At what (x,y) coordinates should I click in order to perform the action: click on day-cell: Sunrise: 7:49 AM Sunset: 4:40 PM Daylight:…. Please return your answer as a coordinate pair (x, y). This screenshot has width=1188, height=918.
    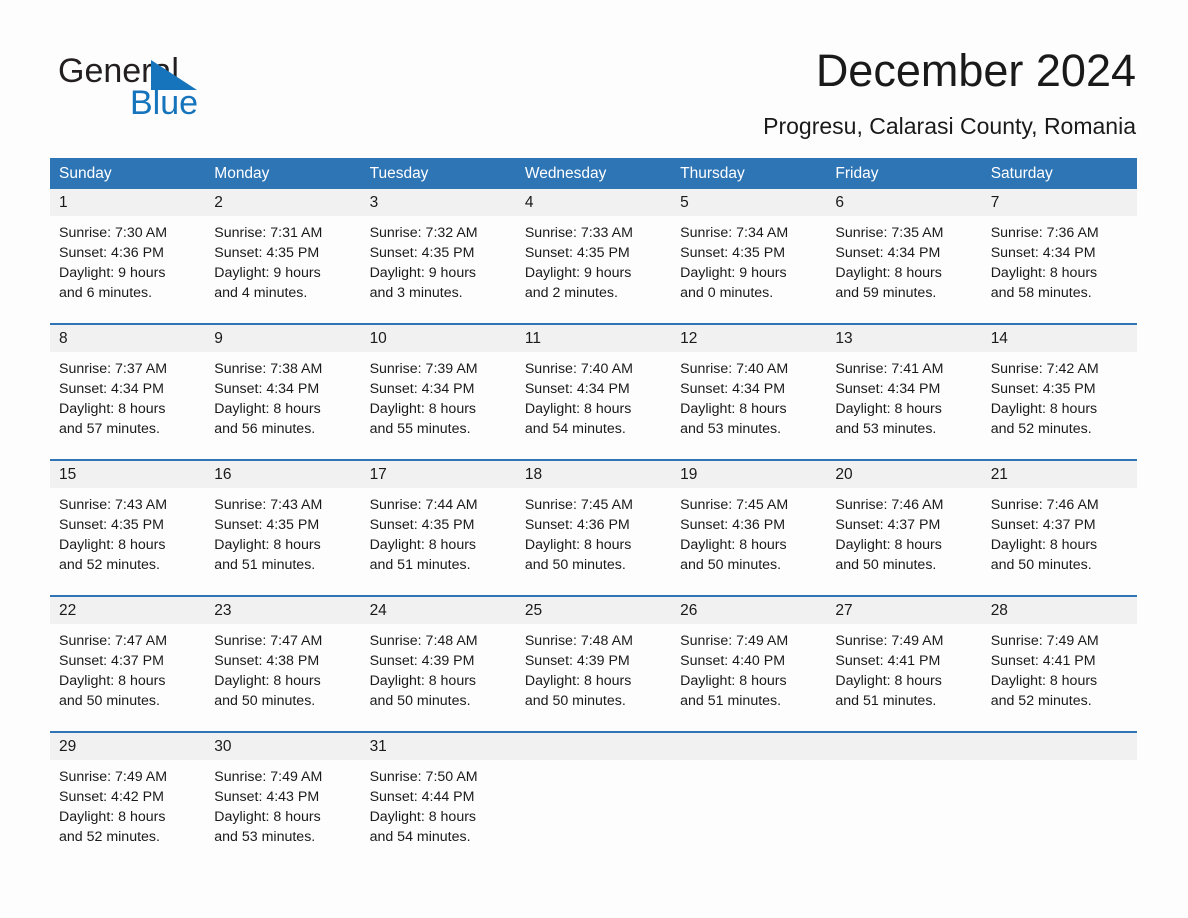
    Looking at the image, I should click on (748, 676).